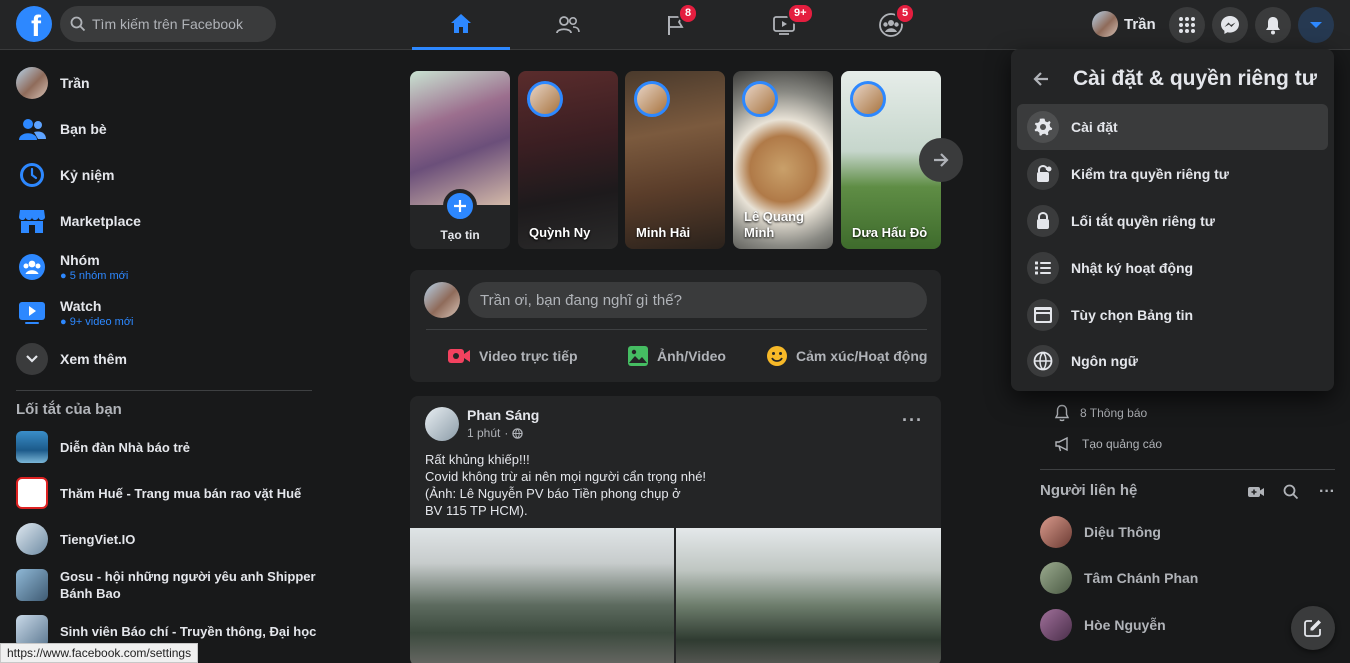 The width and height of the screenshot is (1350, 663). I want to click on sidebar-item-memories: Kỷ niệm, so click(163, 175).